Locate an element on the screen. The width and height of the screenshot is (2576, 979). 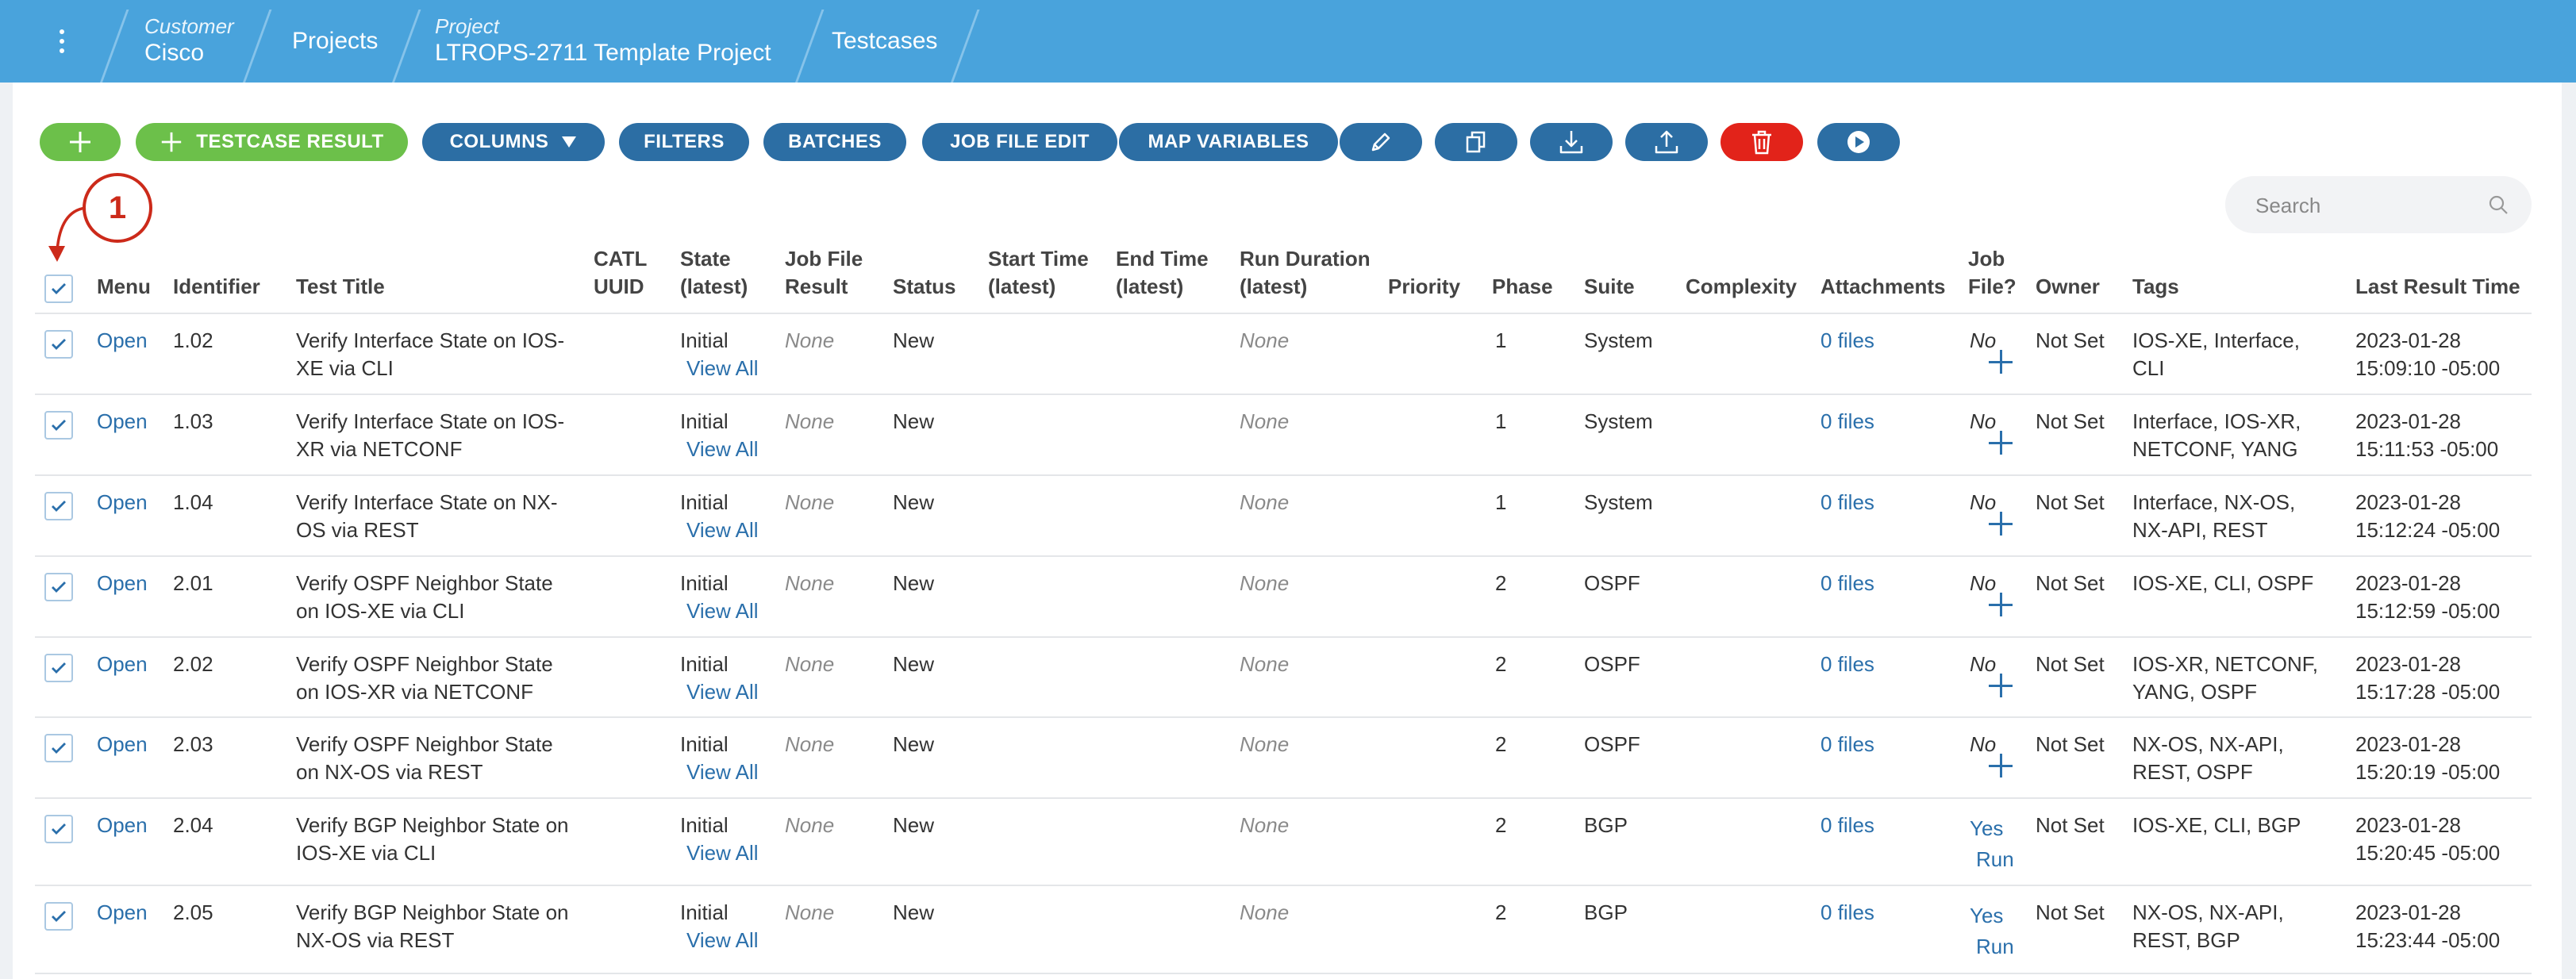
col-header-state: State (latest) is located at coordinates (714, 273).